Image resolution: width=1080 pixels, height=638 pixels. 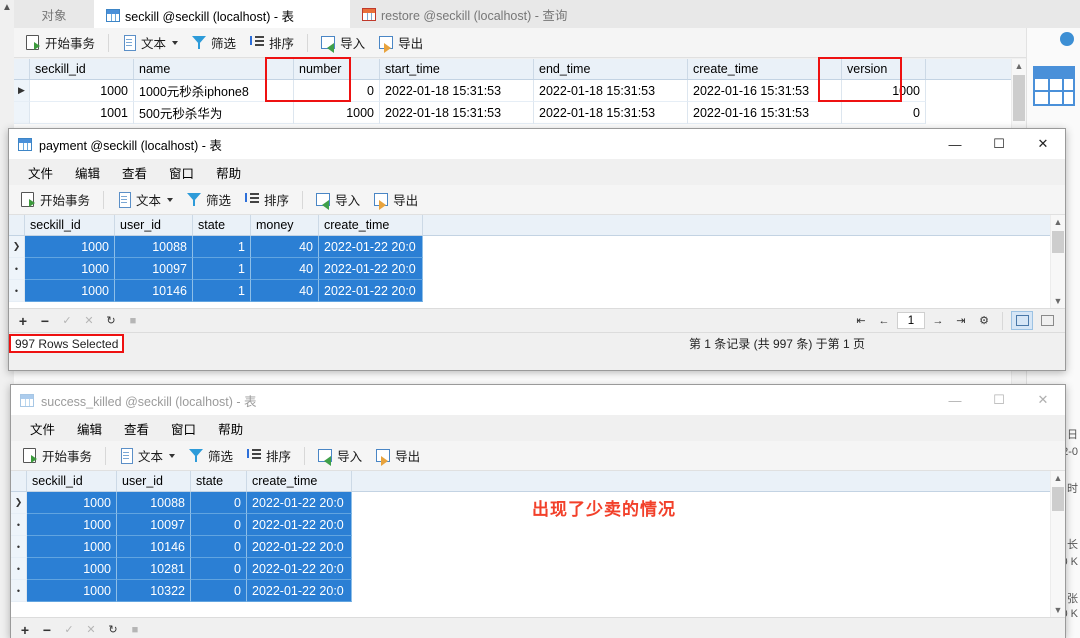 I want to click on col-name: name, so click(x=214, y=69).